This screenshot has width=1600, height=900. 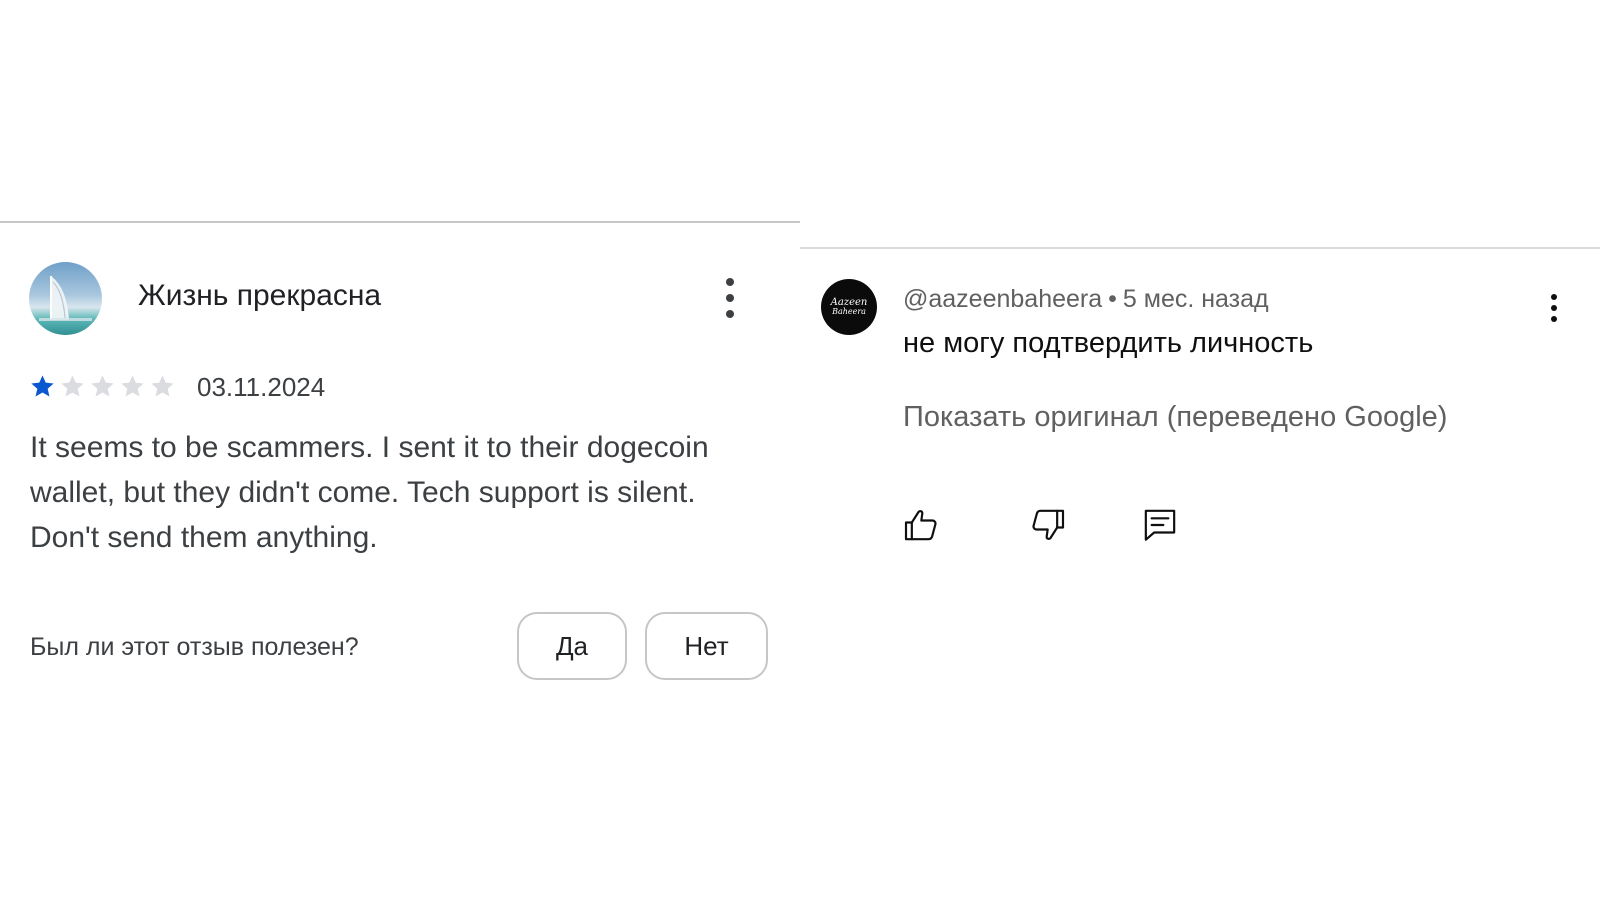 What do you see at coordinates (42, 386) in the screenshot?
I see `star-filled-icon` at bounding box center [42, 386].